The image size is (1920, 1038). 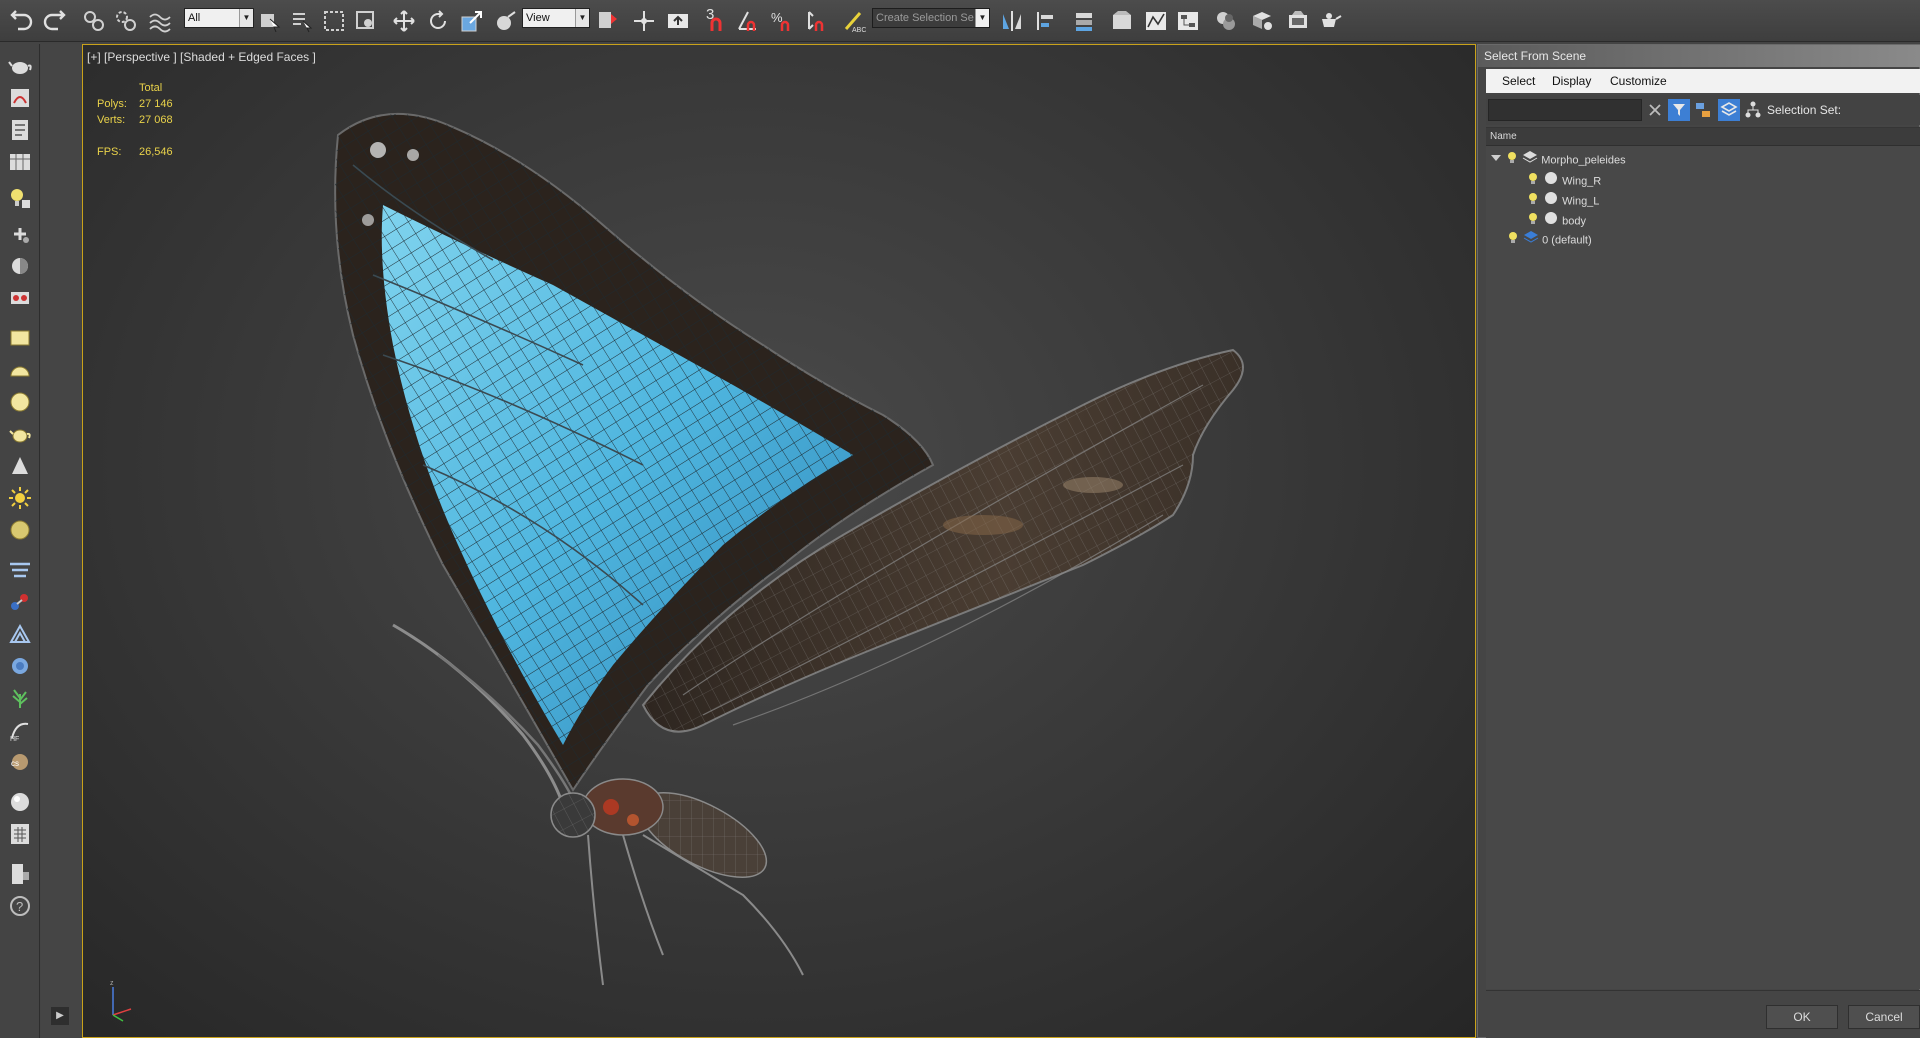 What do you see at coordinates (1556, 220) in the screenshot?
I see `tree-row-body: body` at bounding box center [1556, 220].